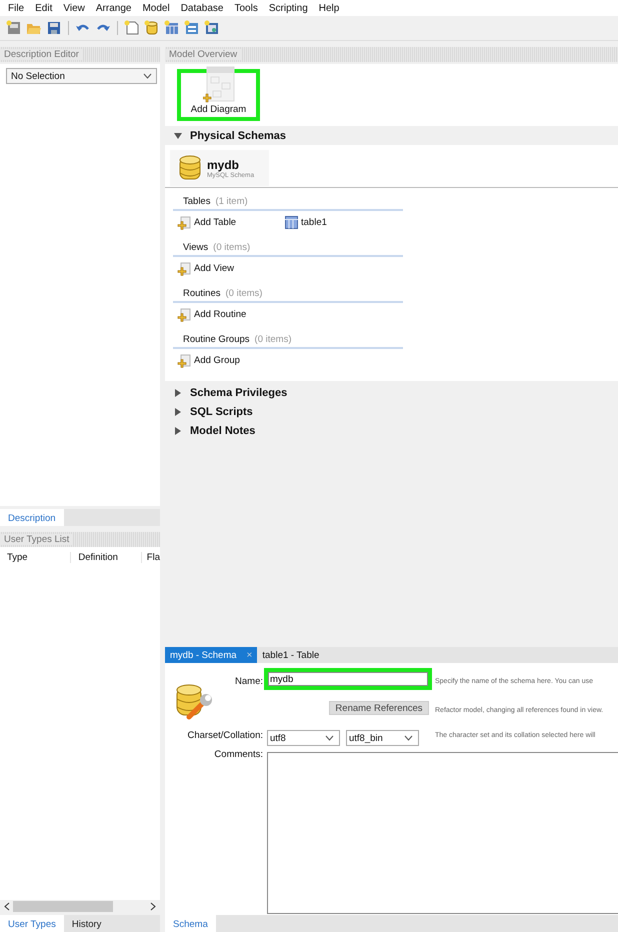 The height and width of the screenshot is (932, 618). What do you see at coordinates (231, 269) in the screenshot?
I see `add-object-button: Add View` at bounding box center [231, 269].